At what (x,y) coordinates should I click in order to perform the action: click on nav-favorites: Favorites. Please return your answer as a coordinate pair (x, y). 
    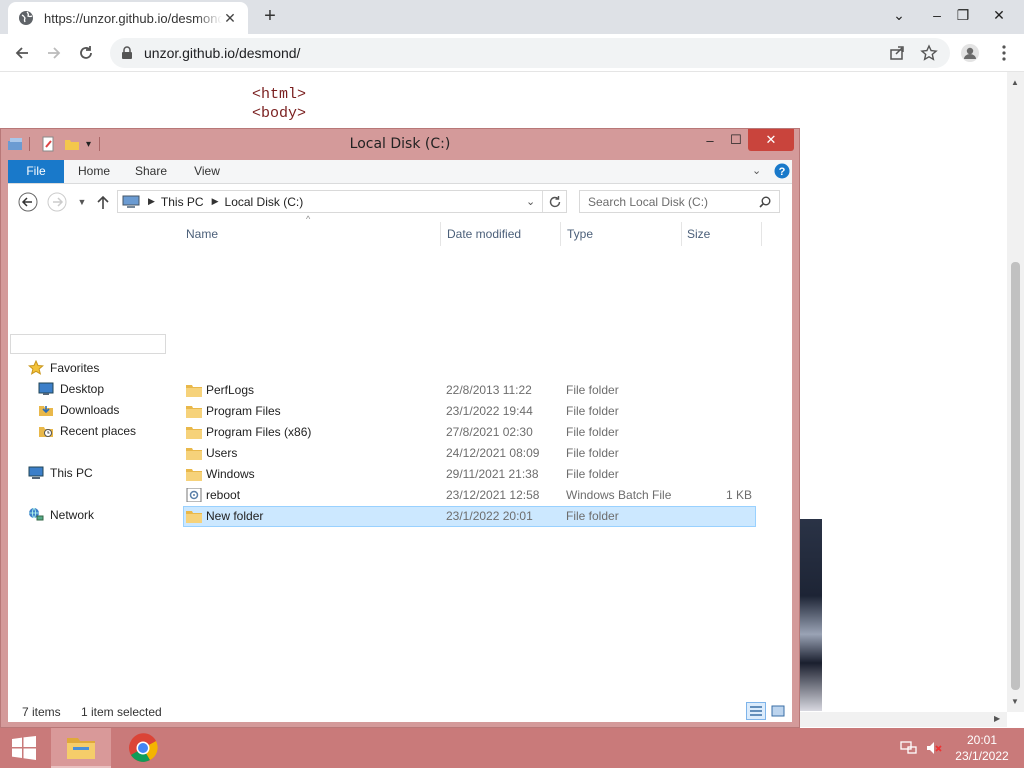
    Looking at the image, I should click on (63, 368).